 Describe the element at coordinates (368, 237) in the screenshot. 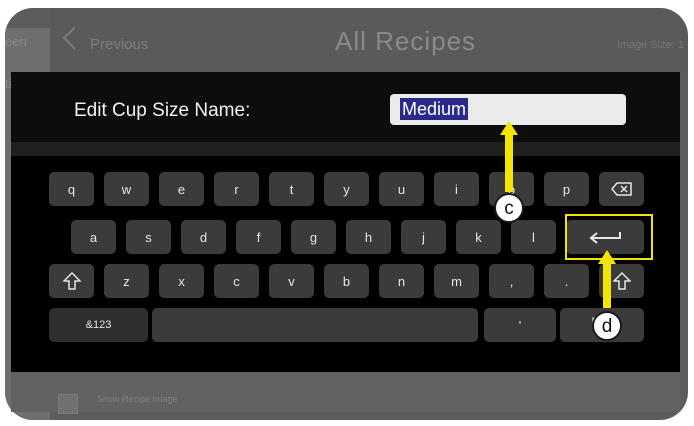

I see `key-h: h` at that location.